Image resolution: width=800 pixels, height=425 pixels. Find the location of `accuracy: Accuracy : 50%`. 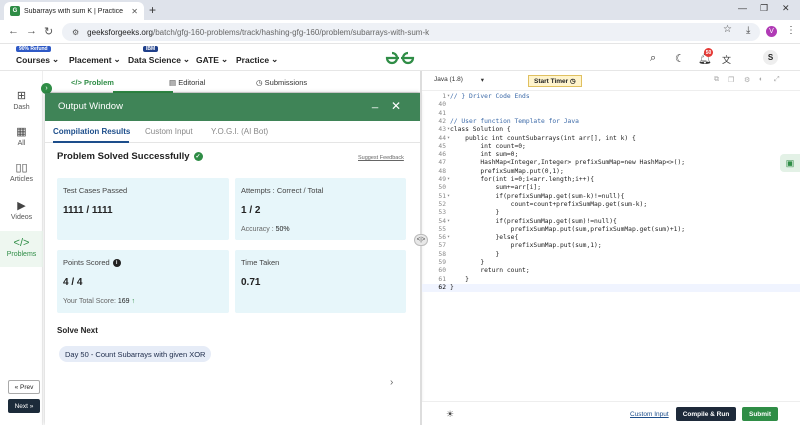

accuracy: Accuracy : 50% is located at coordinates (265, 229).